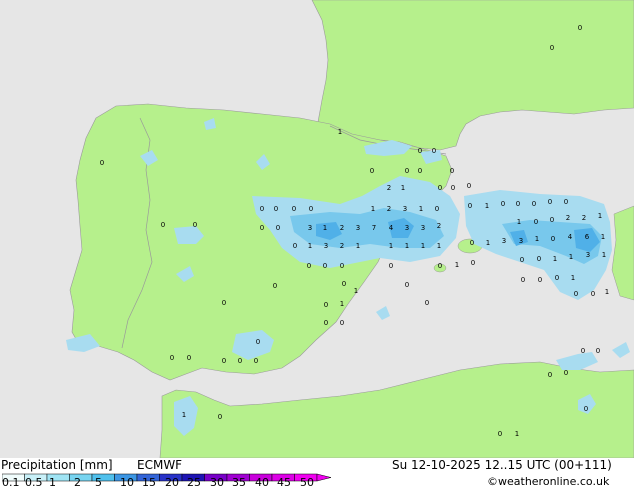 The height and width of the screenshot is (490, 634). I want to click on legend-tick-label: 50, so click(307, 482).